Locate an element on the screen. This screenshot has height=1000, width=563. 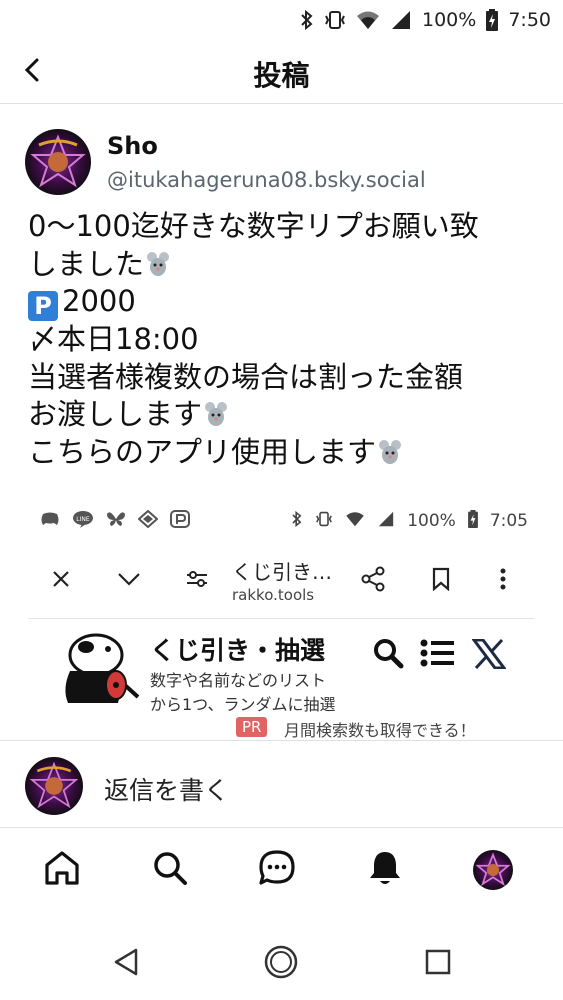
line-icon: LINE is located at coordinates (83, 521).